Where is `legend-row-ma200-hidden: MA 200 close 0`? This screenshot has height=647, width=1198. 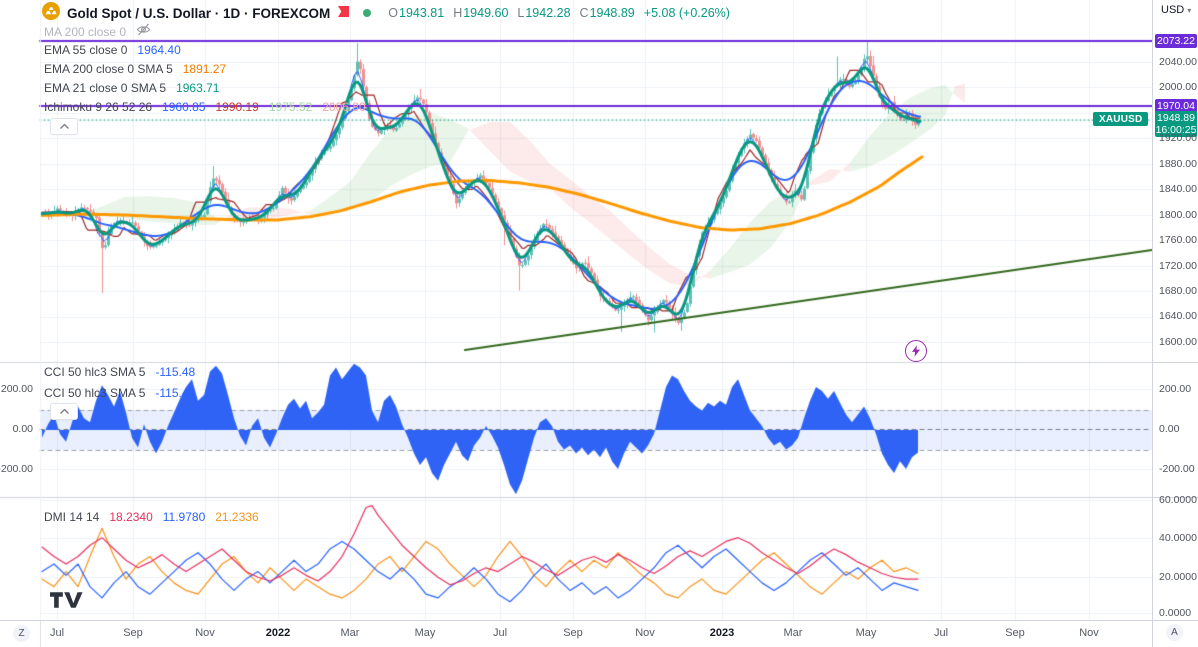 legend-row-ma200-hidden: MA 200 close 0 is located at coordinates (97, 32).